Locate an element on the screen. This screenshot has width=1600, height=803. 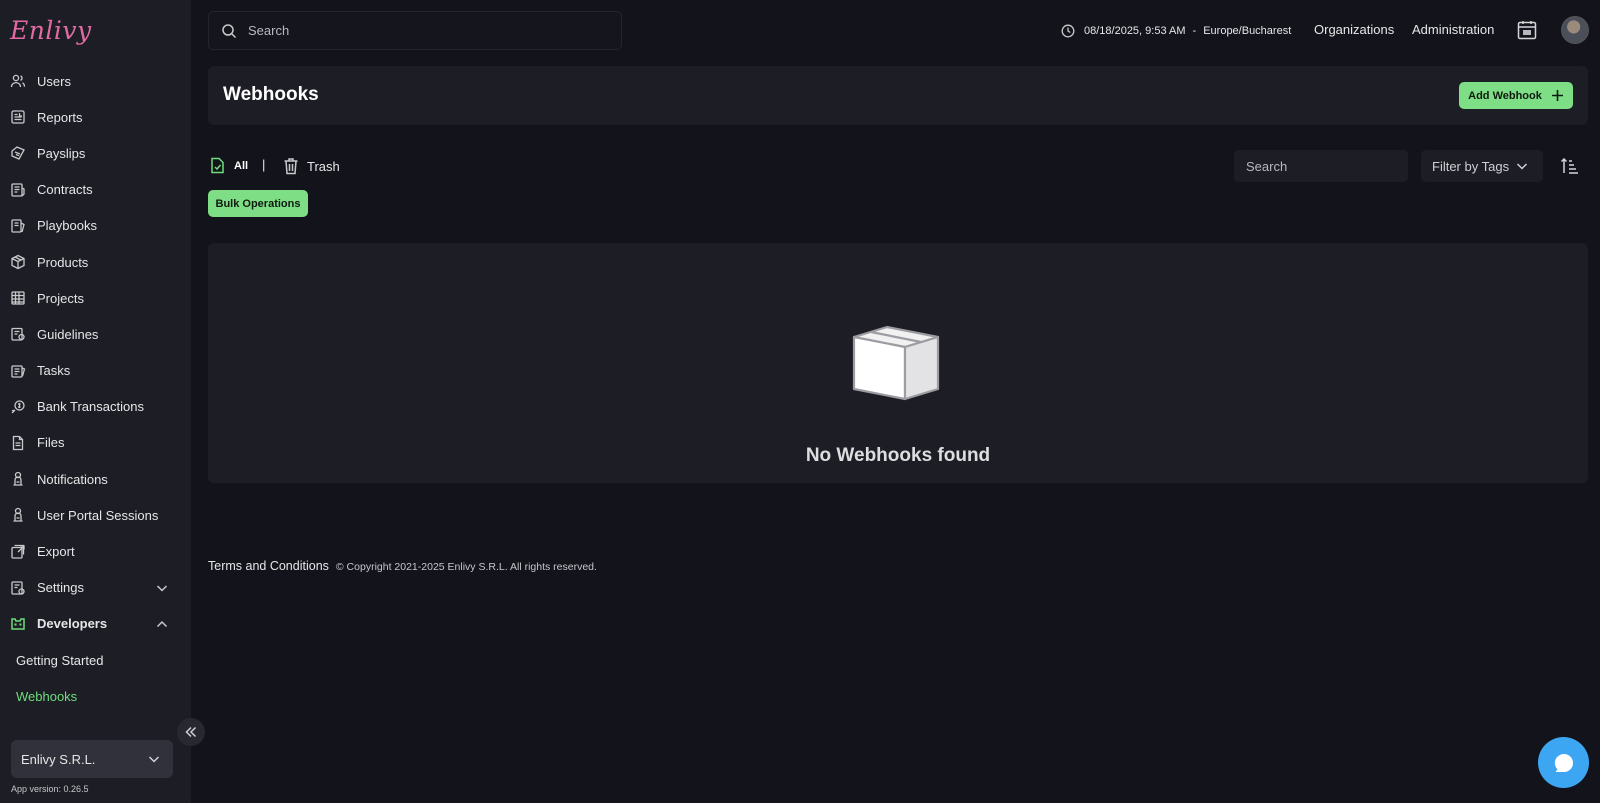
organizations-link: Organizations is located at coordinates (1354, 29).